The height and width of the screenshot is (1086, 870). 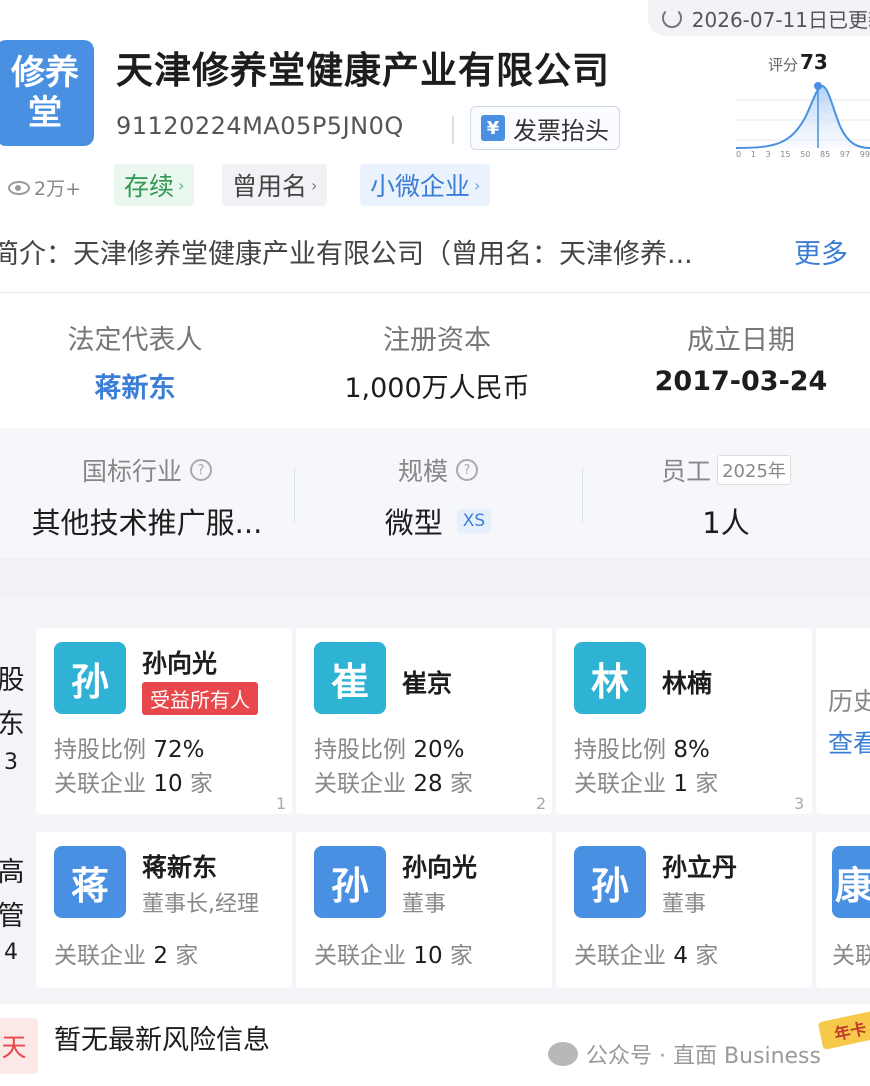 I want to click on related-count: 1, so click(x=680, y=784).